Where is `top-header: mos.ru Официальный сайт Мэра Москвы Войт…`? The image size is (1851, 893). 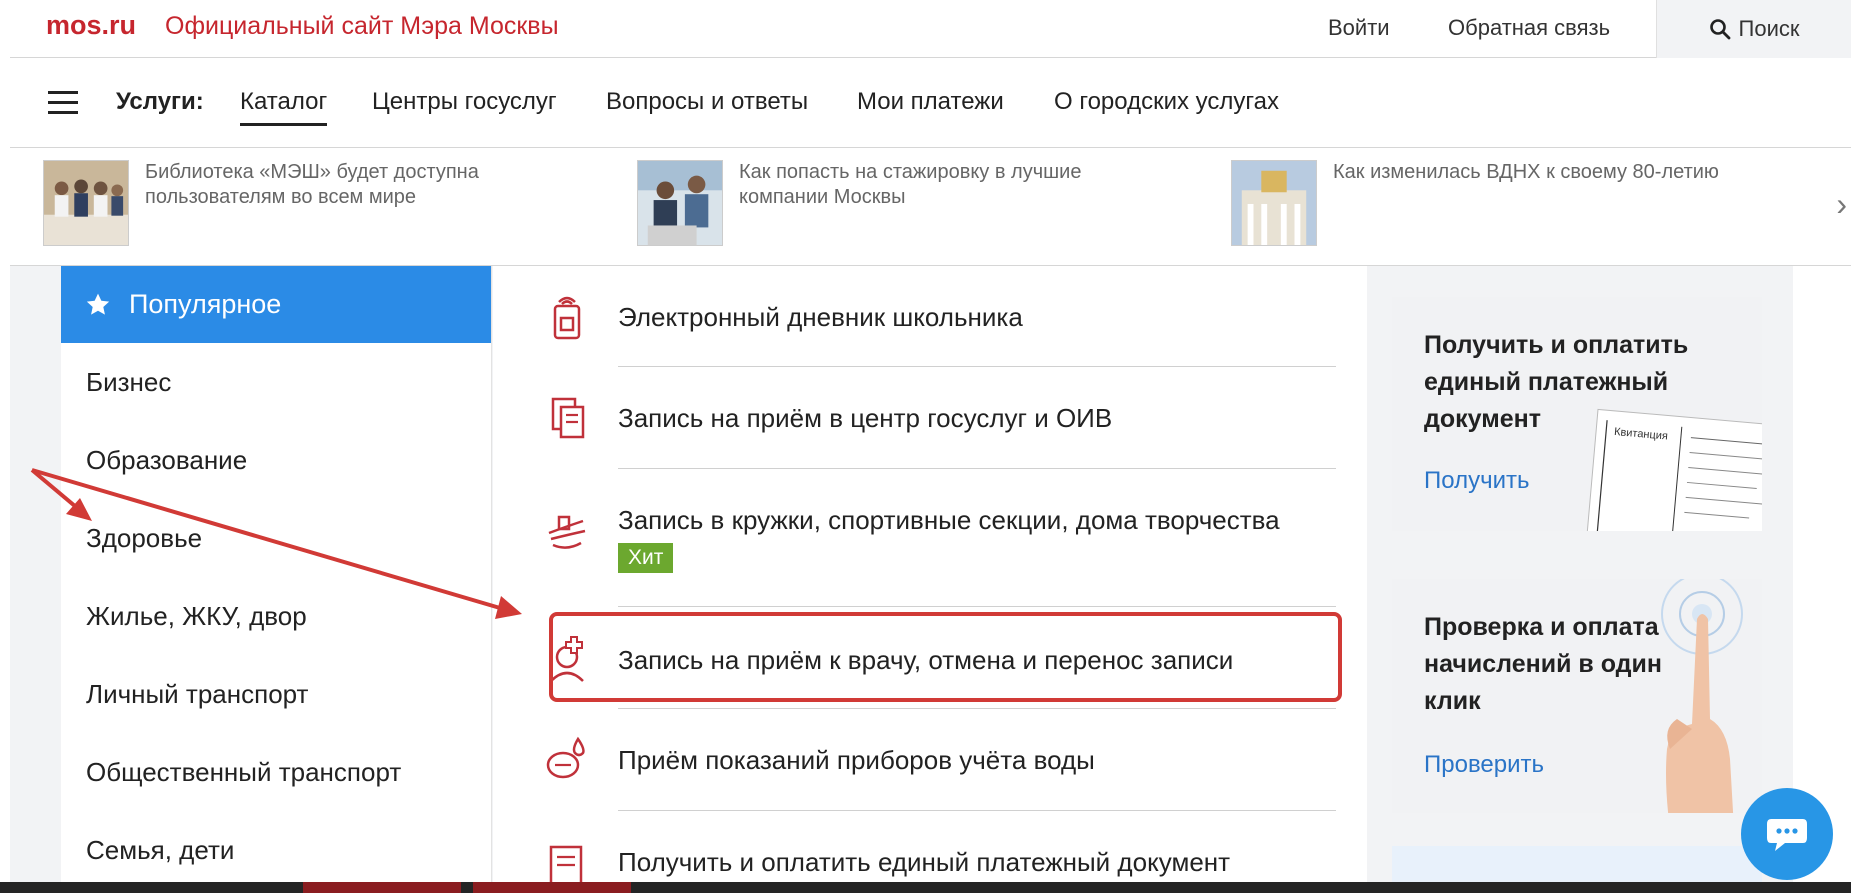
top-header: mos.ru Официальный сайт Мэра Москвы Войт… is located at coordinates (930, 29).